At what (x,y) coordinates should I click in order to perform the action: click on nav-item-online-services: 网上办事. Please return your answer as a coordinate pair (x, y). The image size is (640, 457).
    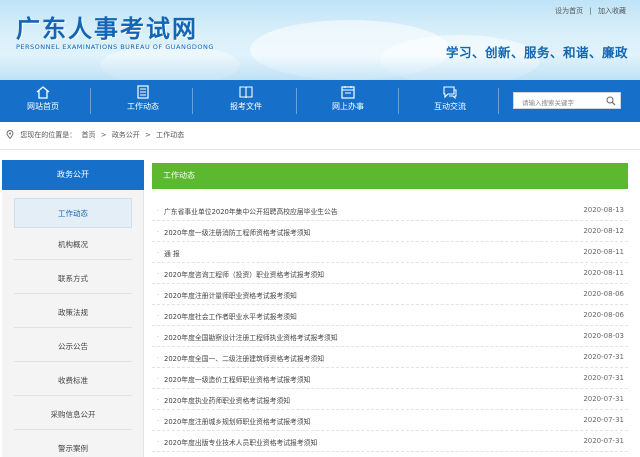
    Looking at the image, I should click on (348, 101).